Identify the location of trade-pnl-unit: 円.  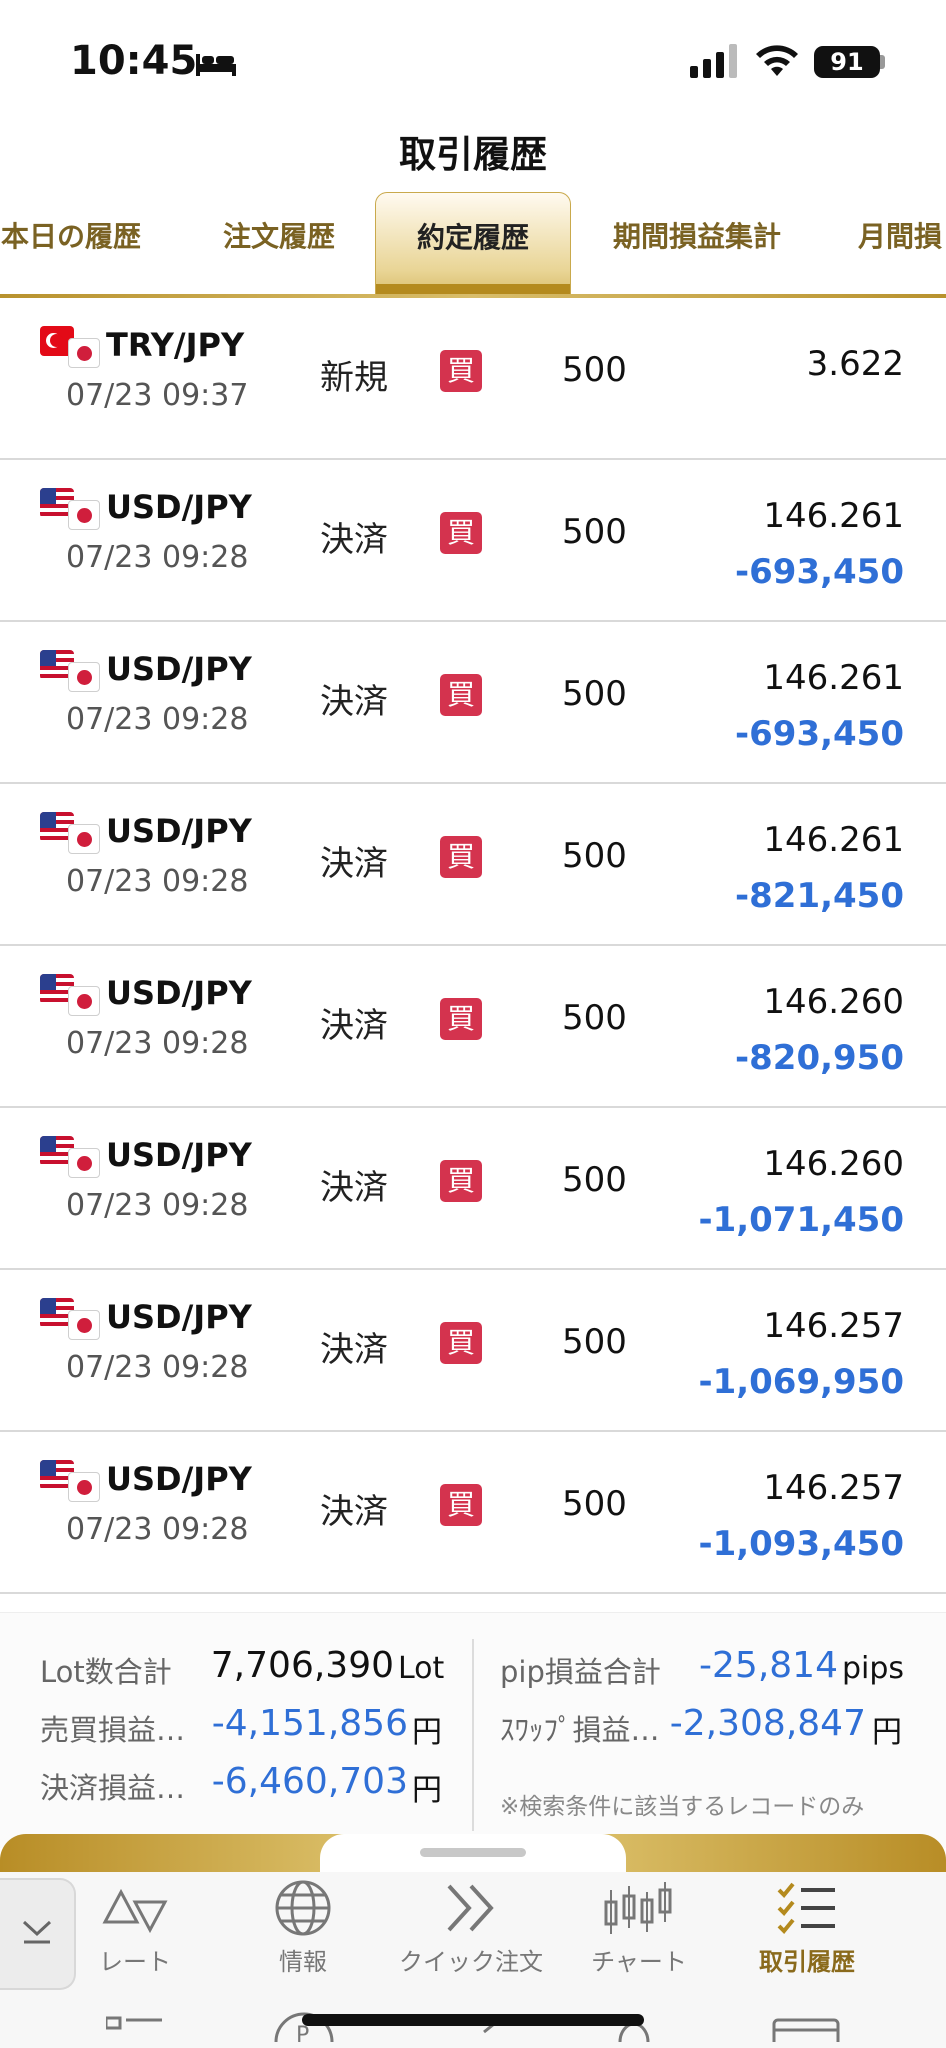
(427, 1732).